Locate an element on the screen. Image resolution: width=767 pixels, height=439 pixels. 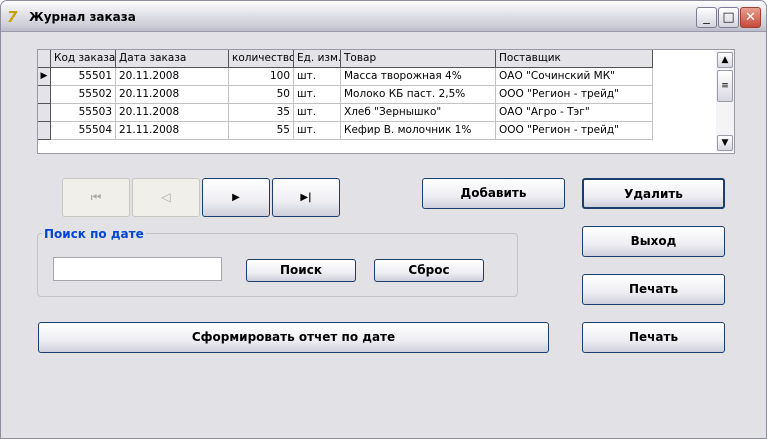
close-button: ✕ is located at coordinates (750, 17).